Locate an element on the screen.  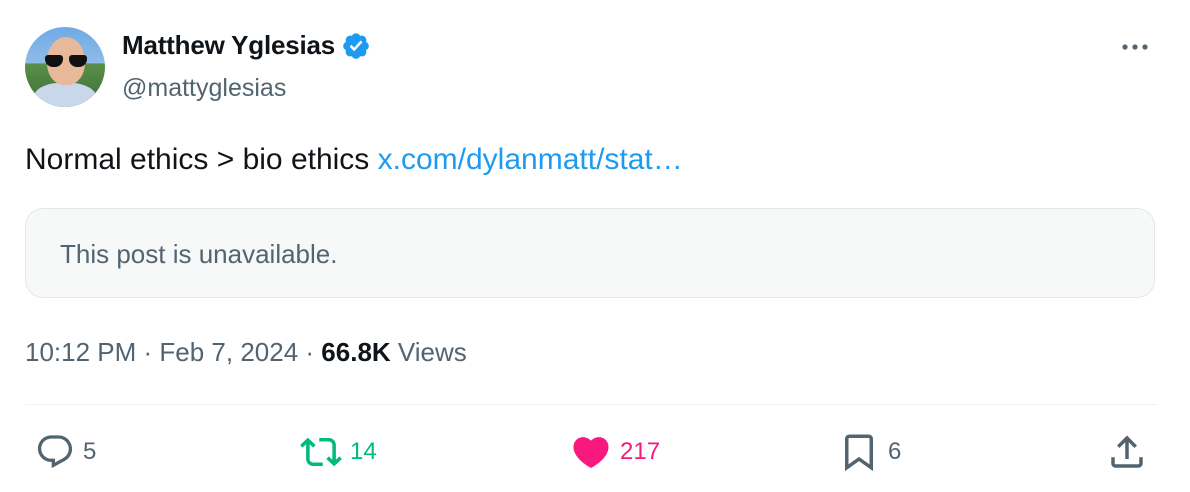
reply-icon is located at coordinates (55, 452).